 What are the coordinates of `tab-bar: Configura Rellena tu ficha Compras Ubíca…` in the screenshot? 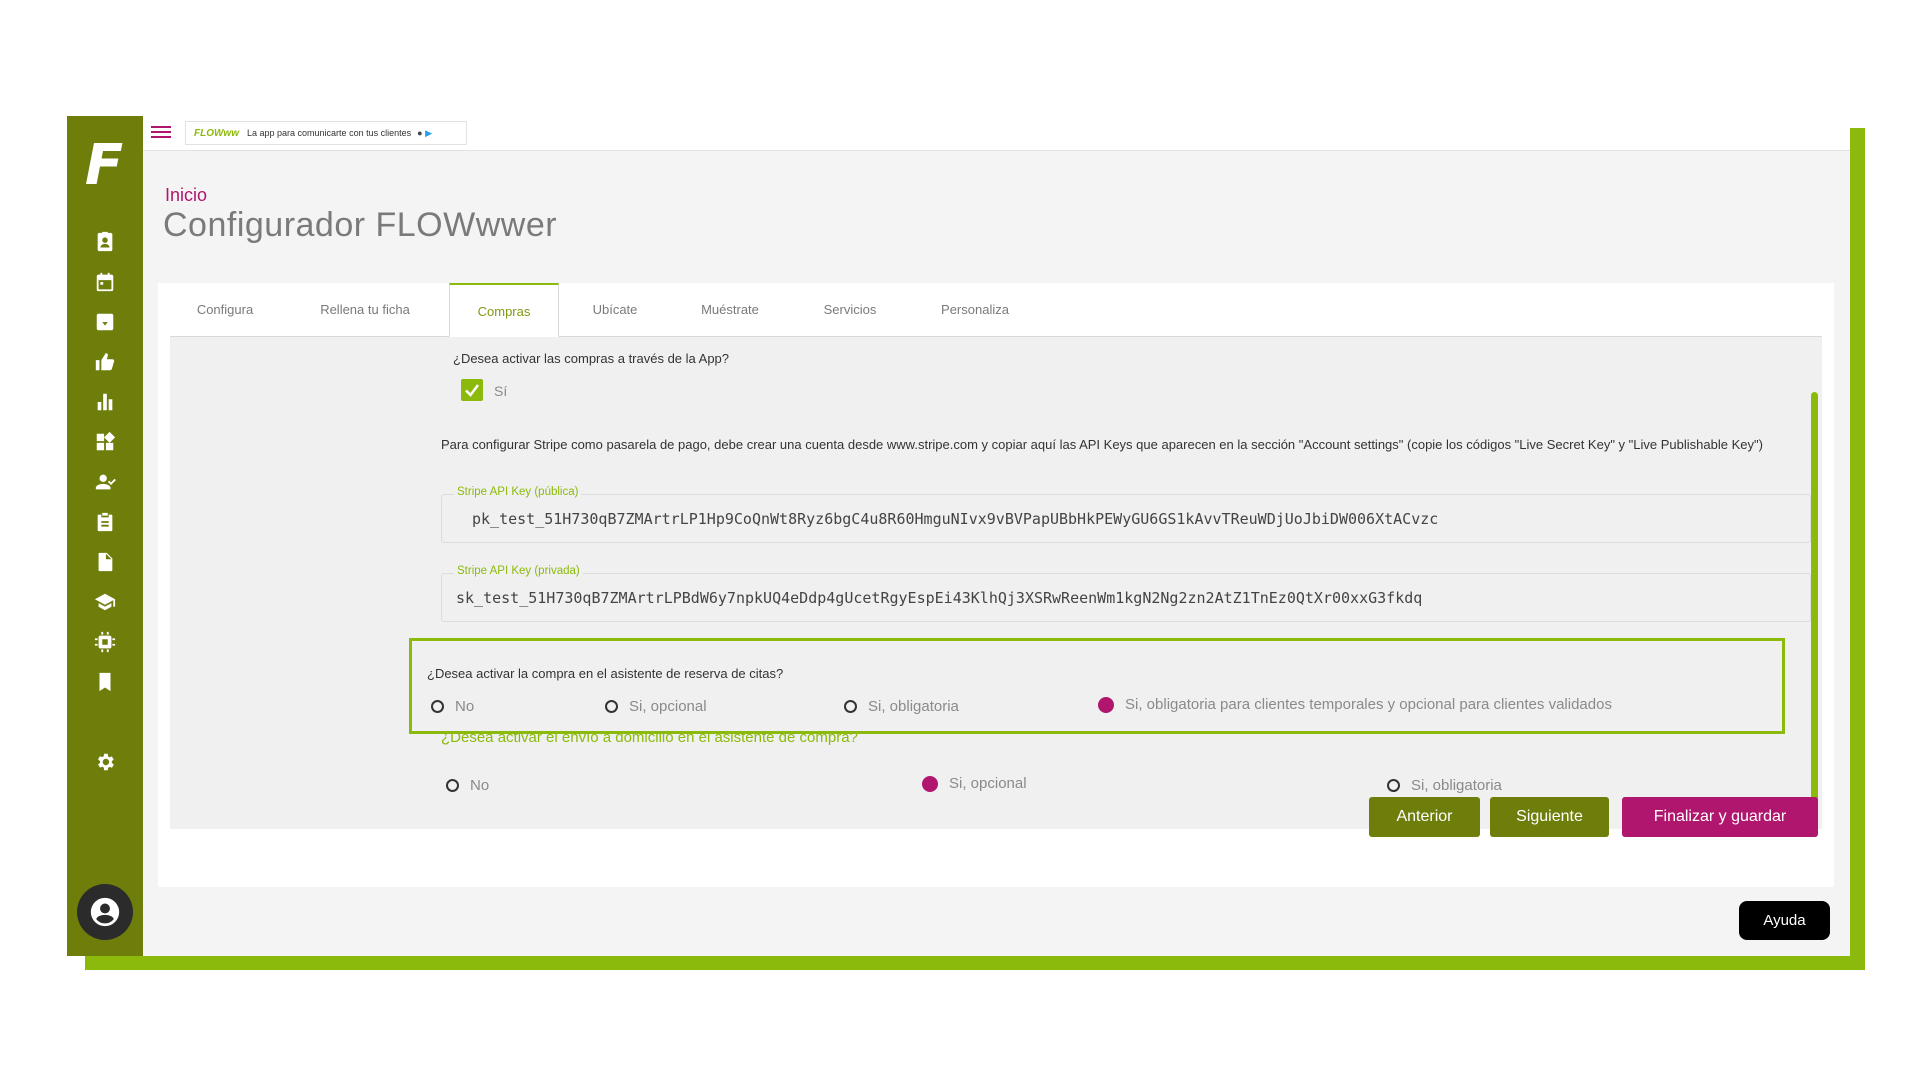 It's located at (996, 310).